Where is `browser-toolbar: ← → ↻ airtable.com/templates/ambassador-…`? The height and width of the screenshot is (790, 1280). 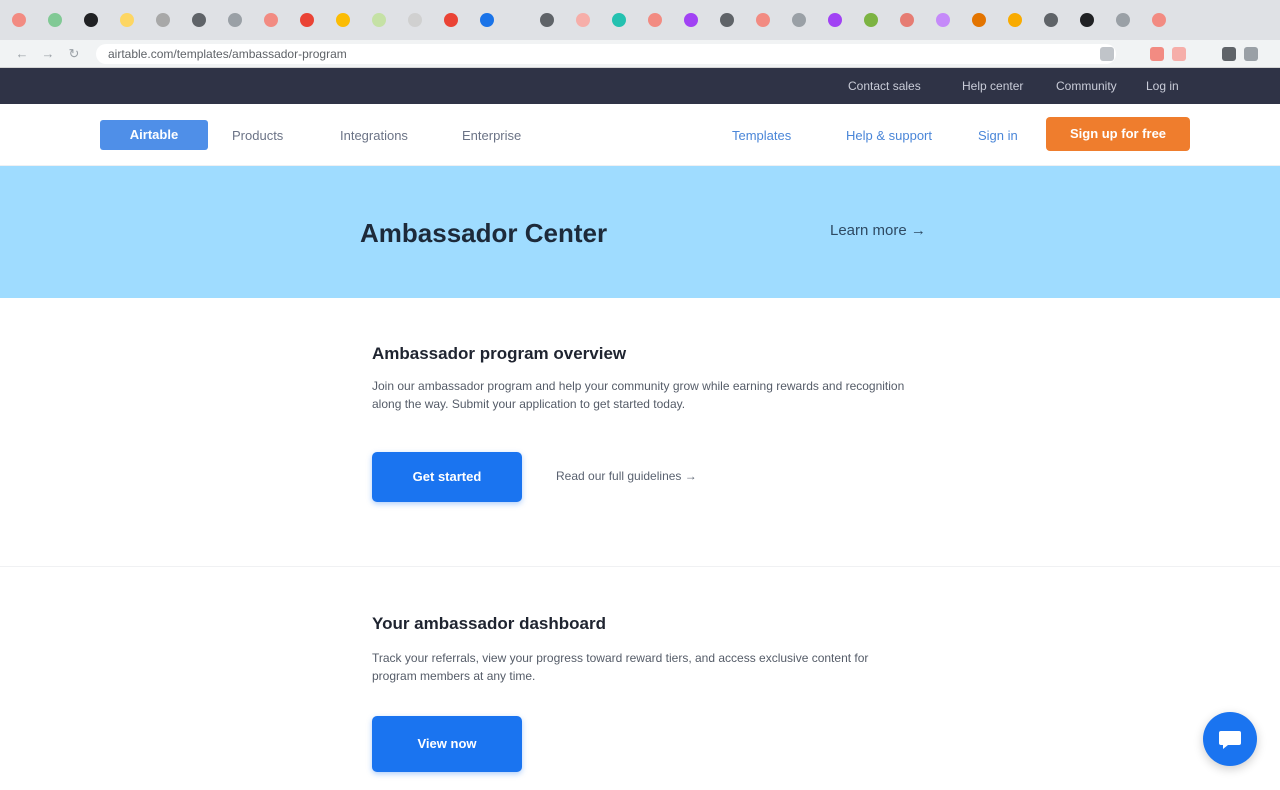 browser-toolbar: ← → ↻ airtable.com/templates/ambassador-… is located at coordinates (640, 54).